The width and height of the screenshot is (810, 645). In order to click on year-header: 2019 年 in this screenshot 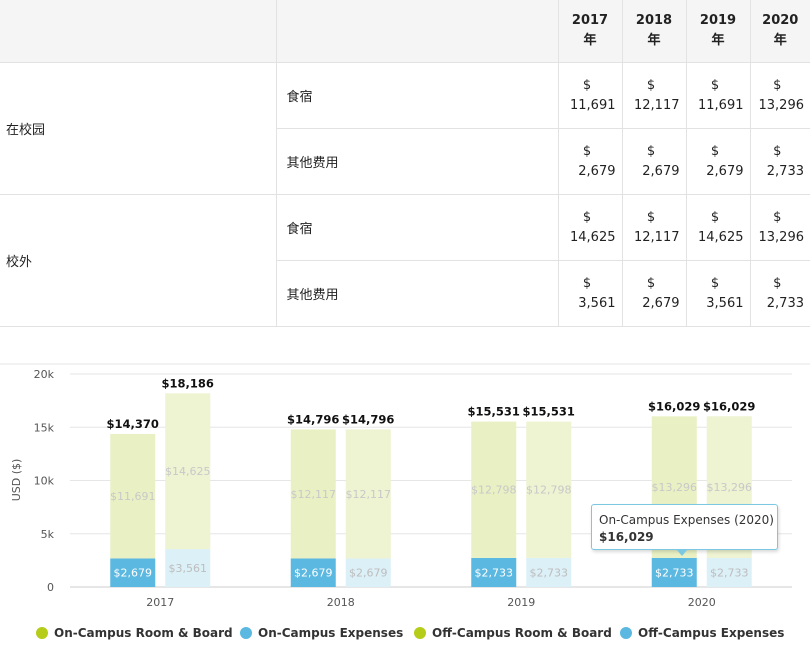, I will do `click(718, 31)`.